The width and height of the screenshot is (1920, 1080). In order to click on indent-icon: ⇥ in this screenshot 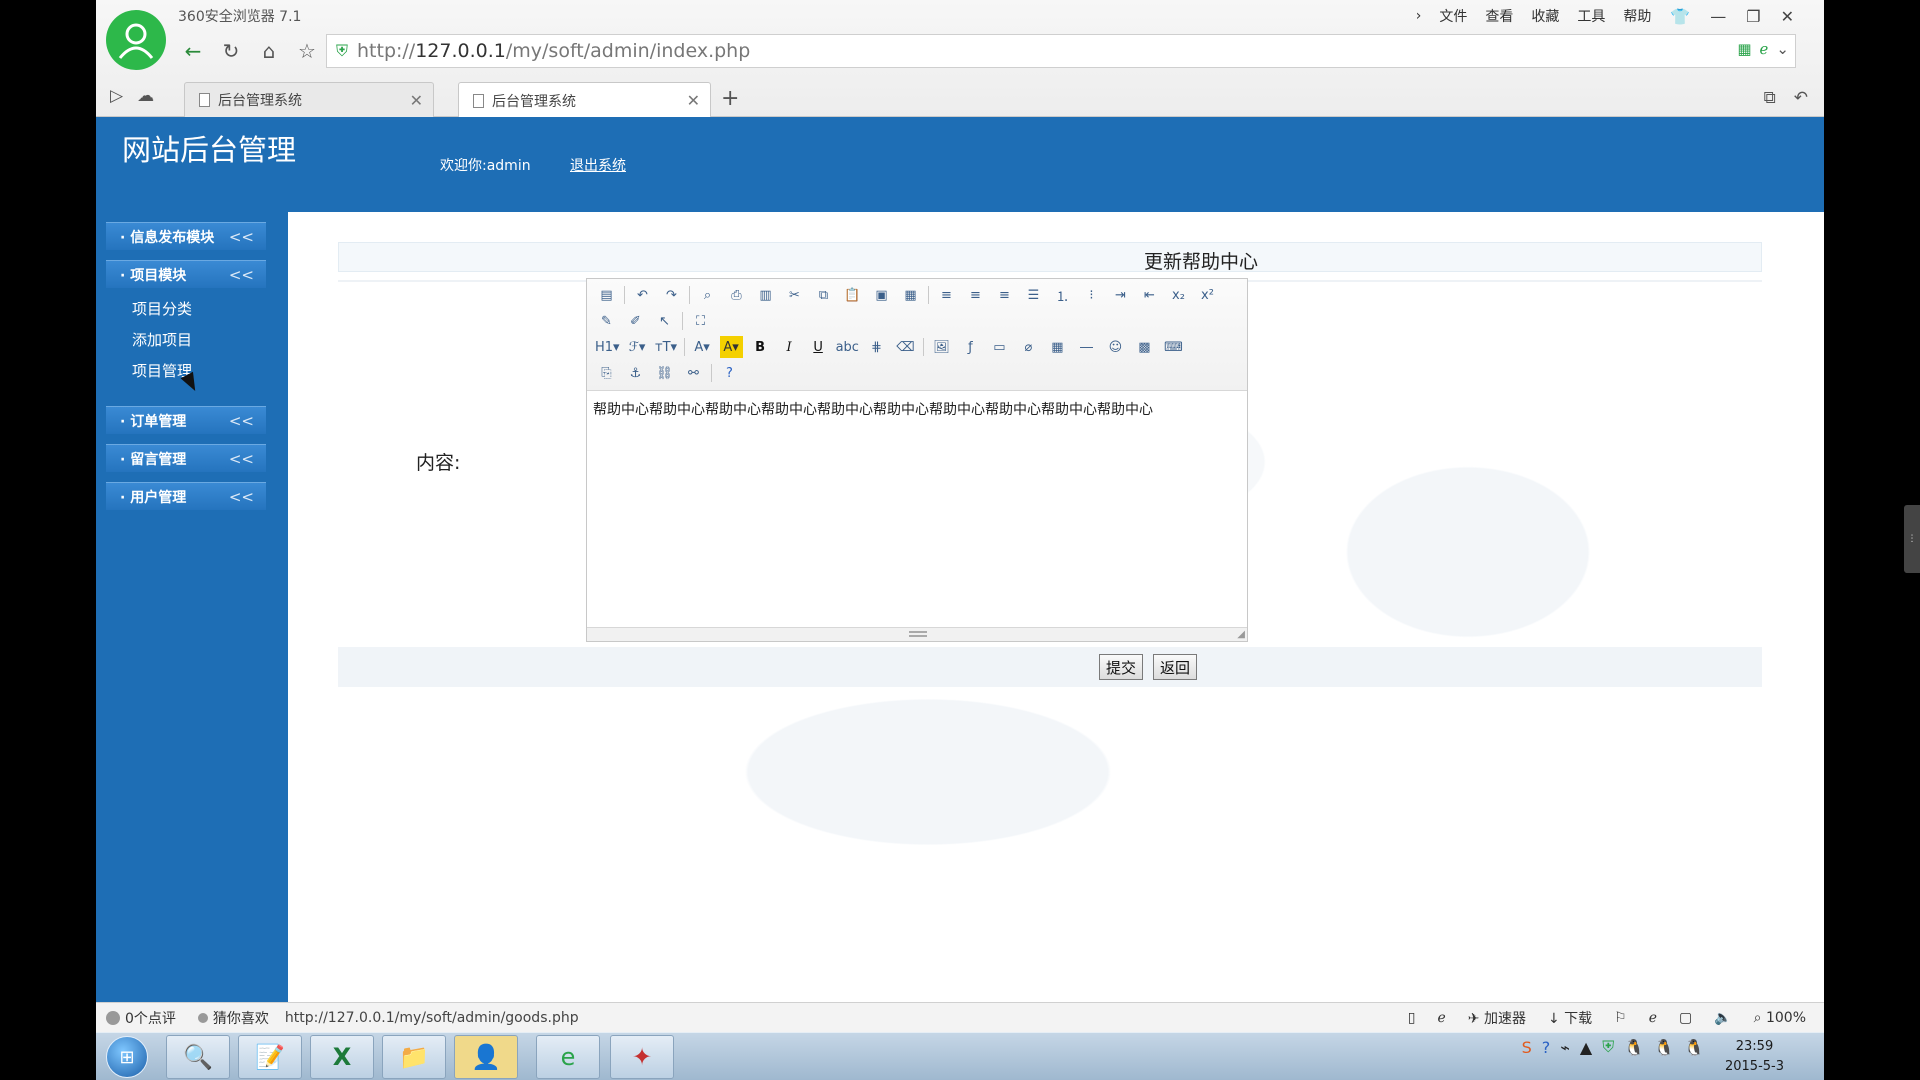, I will do `click(1120, 295)`.